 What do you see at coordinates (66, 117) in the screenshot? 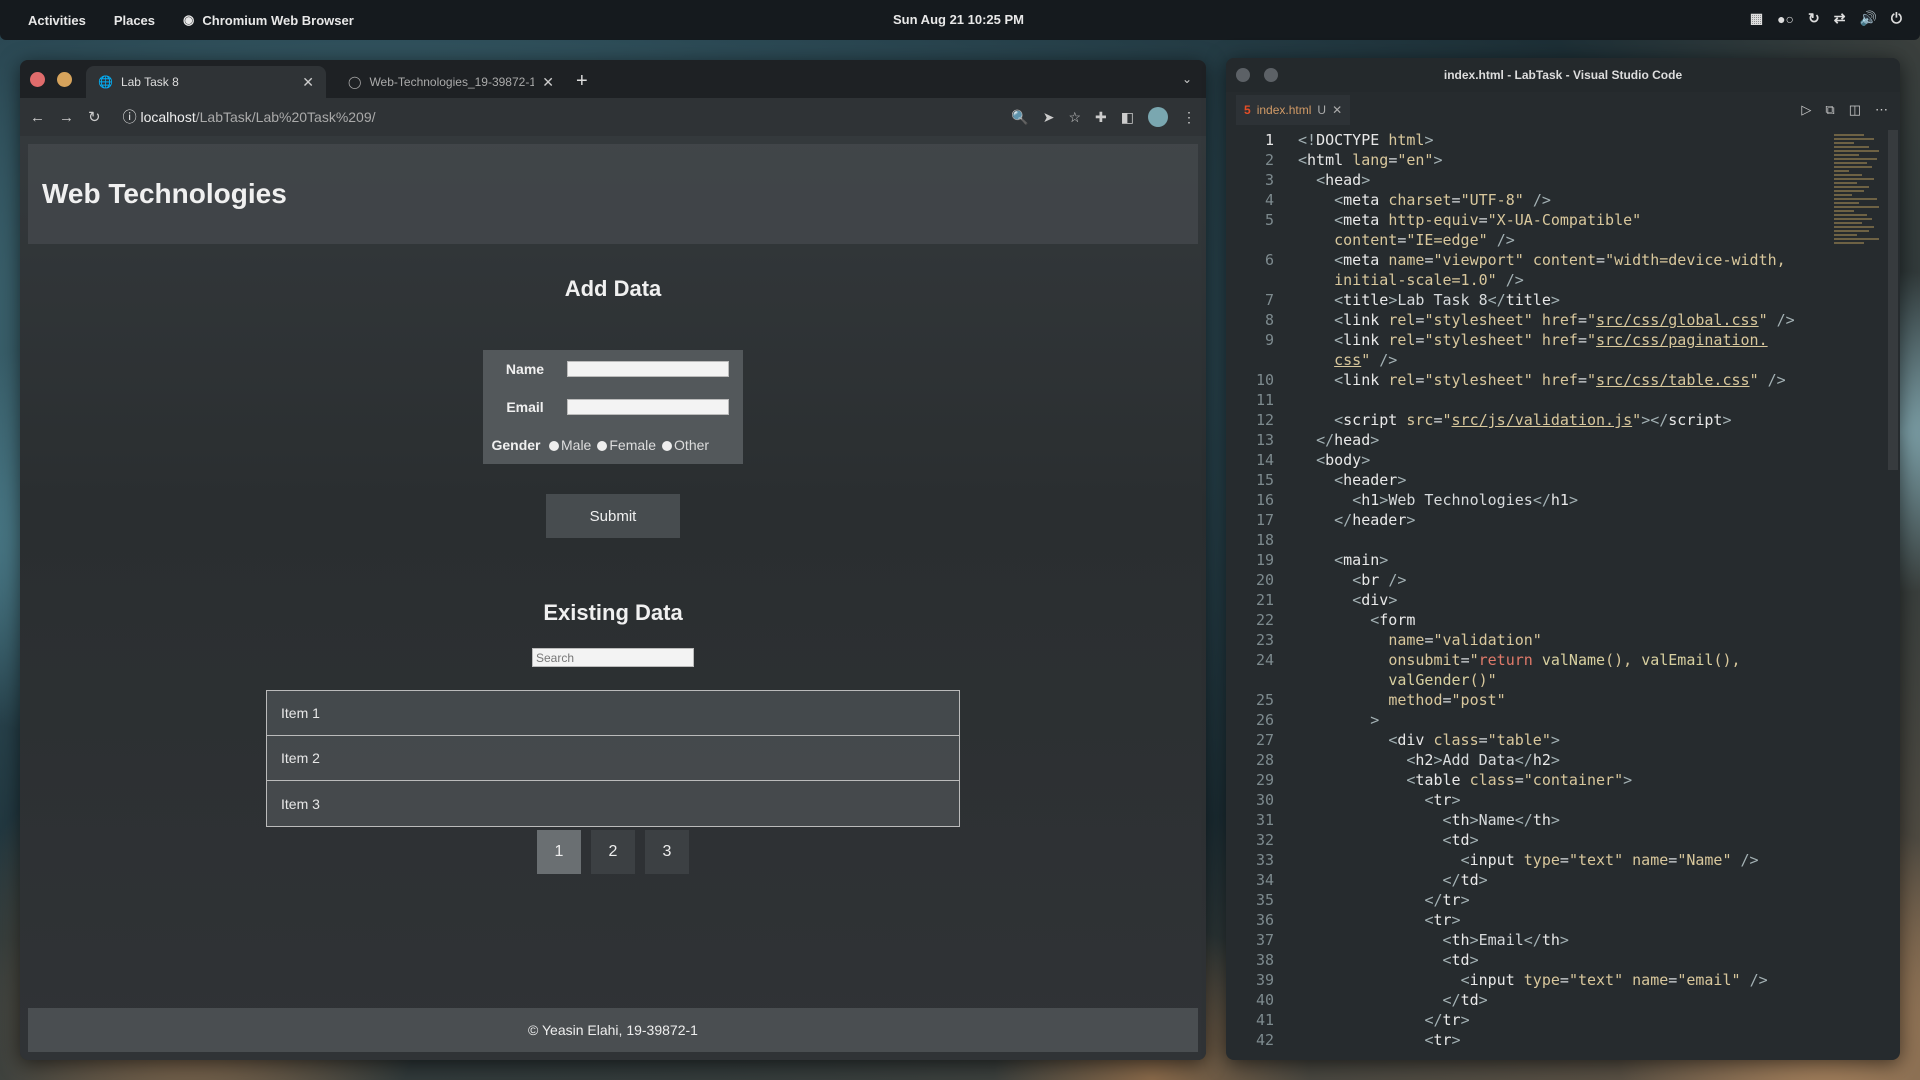
I see `forward-icon: →` at bounding box center [66, 117].